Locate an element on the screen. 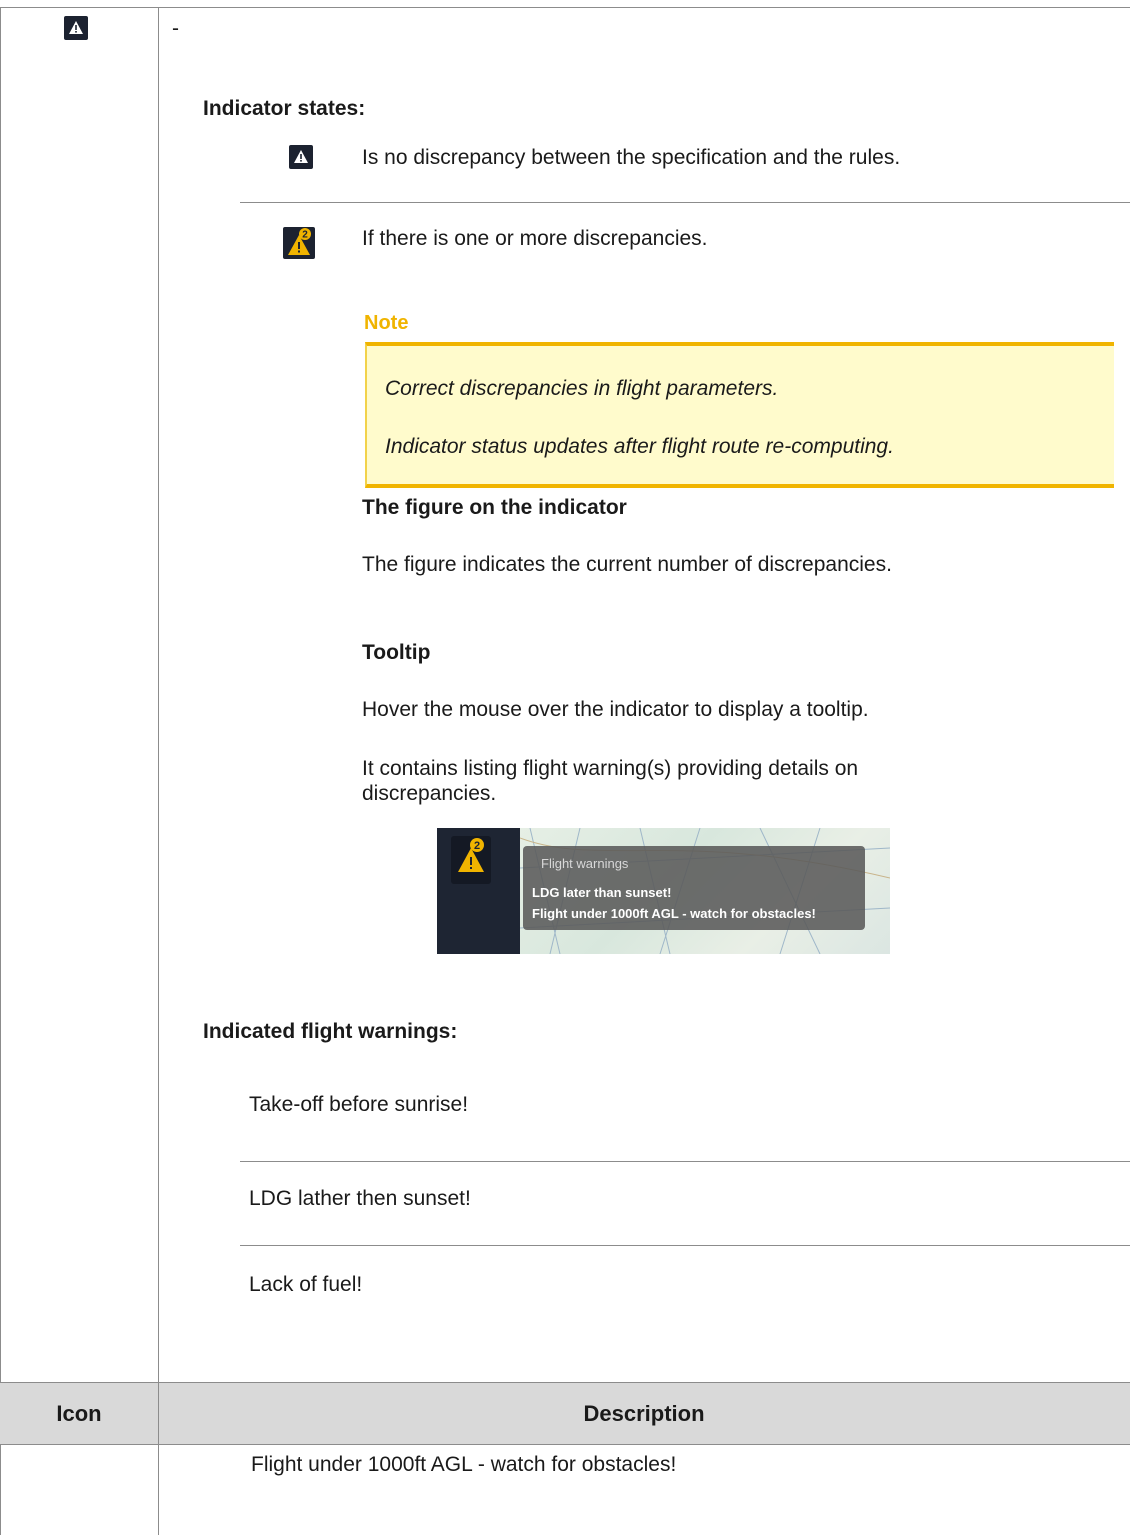 This screenshot has height=1535, width=1130. state-discrepancy-text: If there is one or more discrepancies. is located at coordinates (535, 238).